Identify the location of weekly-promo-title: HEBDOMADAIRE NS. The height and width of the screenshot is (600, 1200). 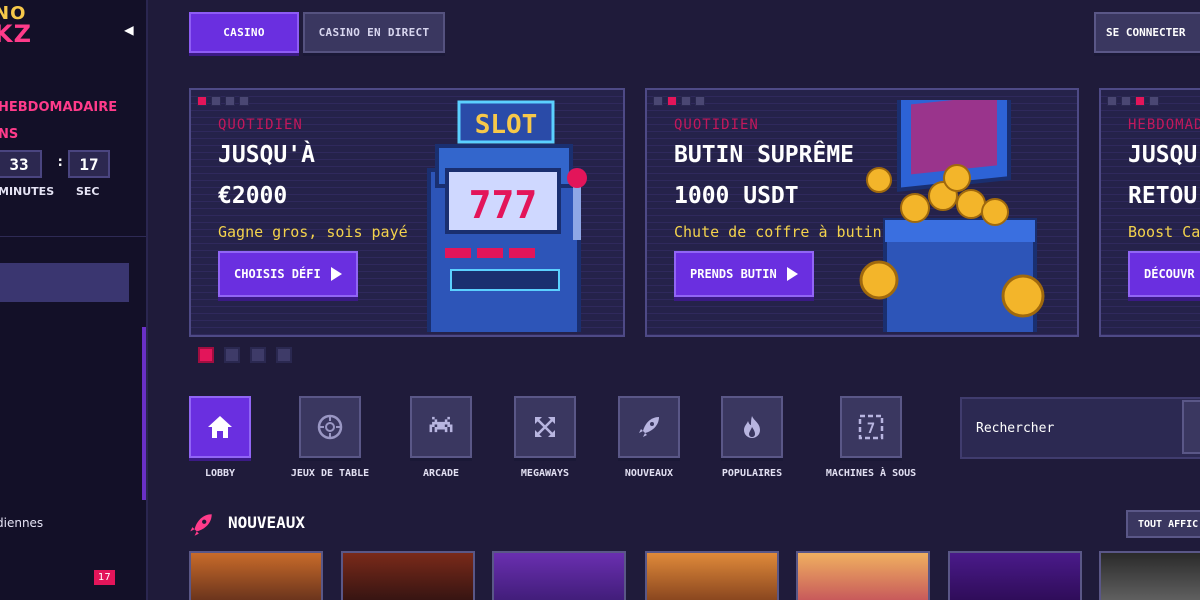
(58, 121).